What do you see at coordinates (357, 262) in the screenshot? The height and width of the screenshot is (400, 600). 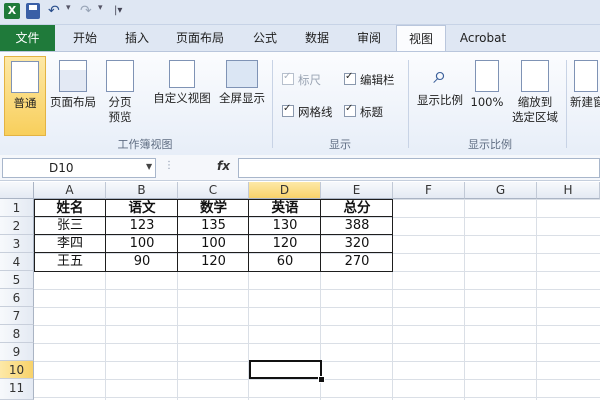 I see `cell-e4: 270` at bounding box center [357, 262].